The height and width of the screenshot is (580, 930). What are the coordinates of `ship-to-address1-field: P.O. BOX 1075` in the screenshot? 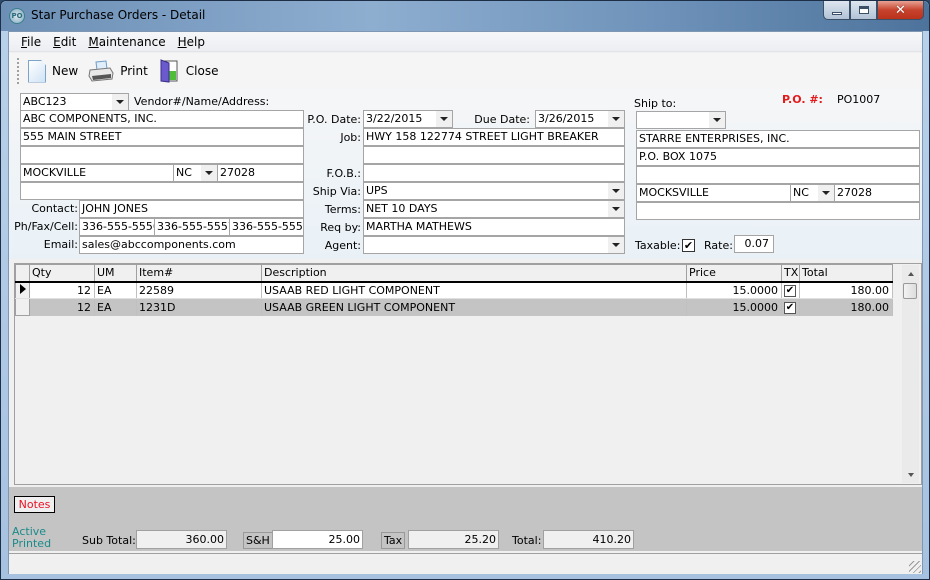 It's located at (778, 157).